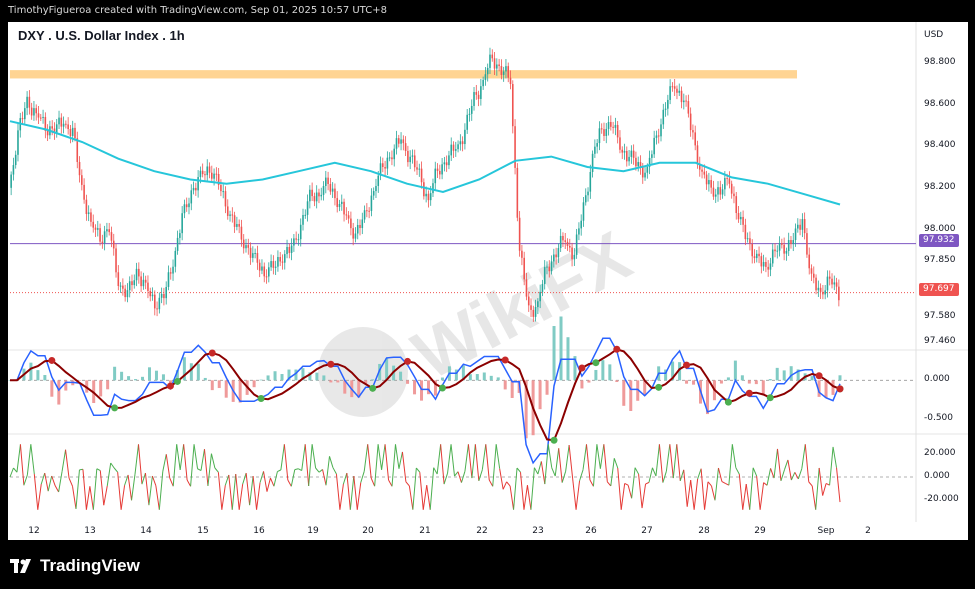 The image size is (975, 589). What do you see at coordinates (487, 564) in the screenshot?
I see `footer: TradingView` at bounding box center [487, 564].